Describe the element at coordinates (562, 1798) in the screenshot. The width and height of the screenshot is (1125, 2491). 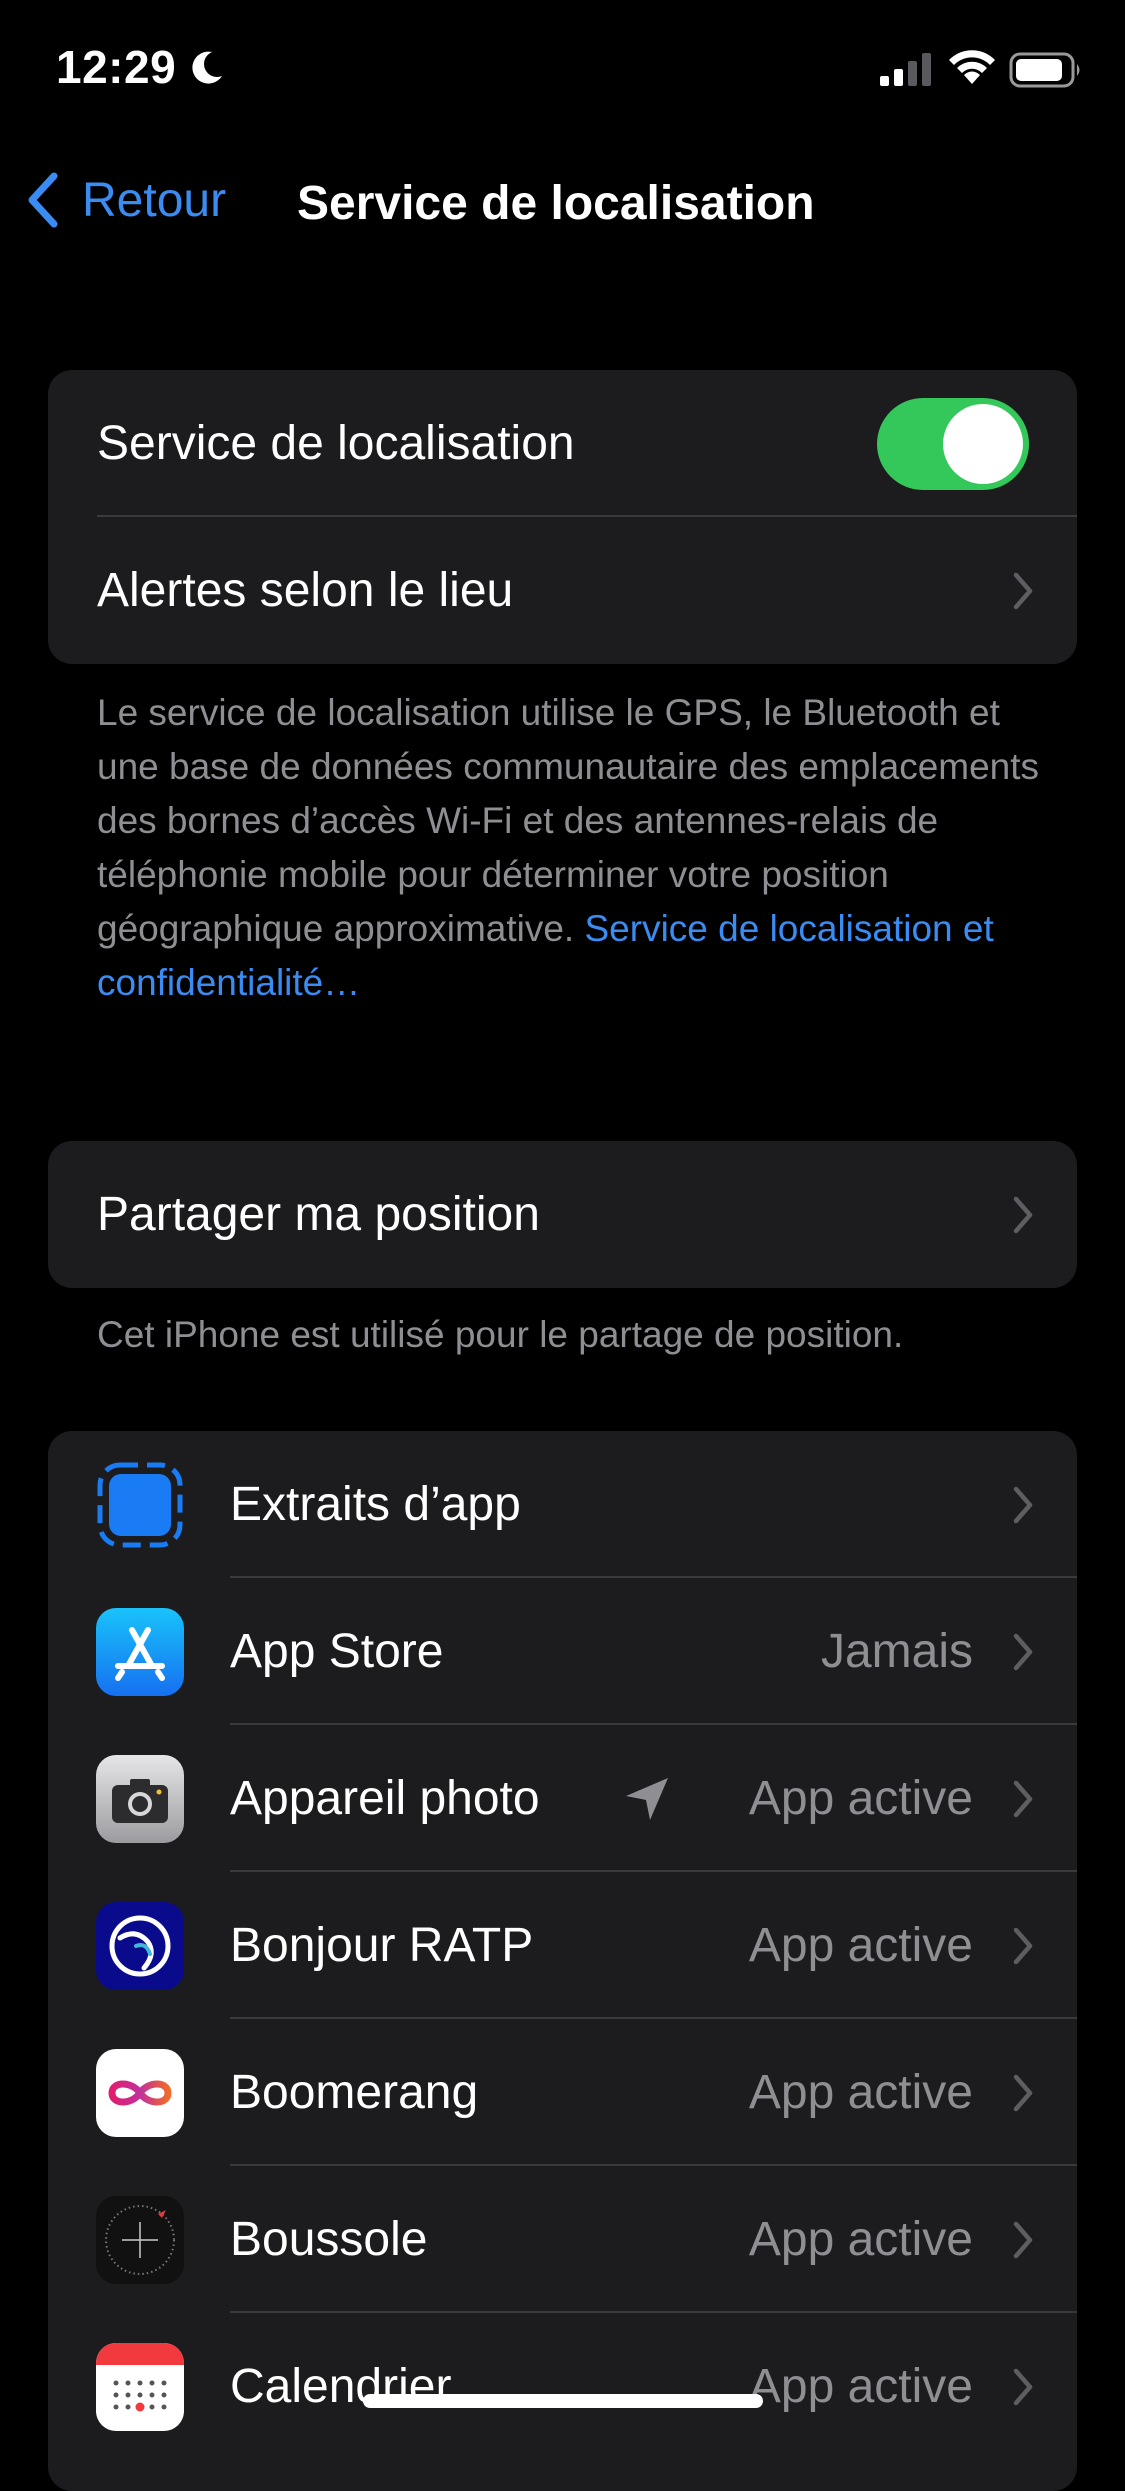
I see `app-row-camera: Appareil photo App active` at that location.